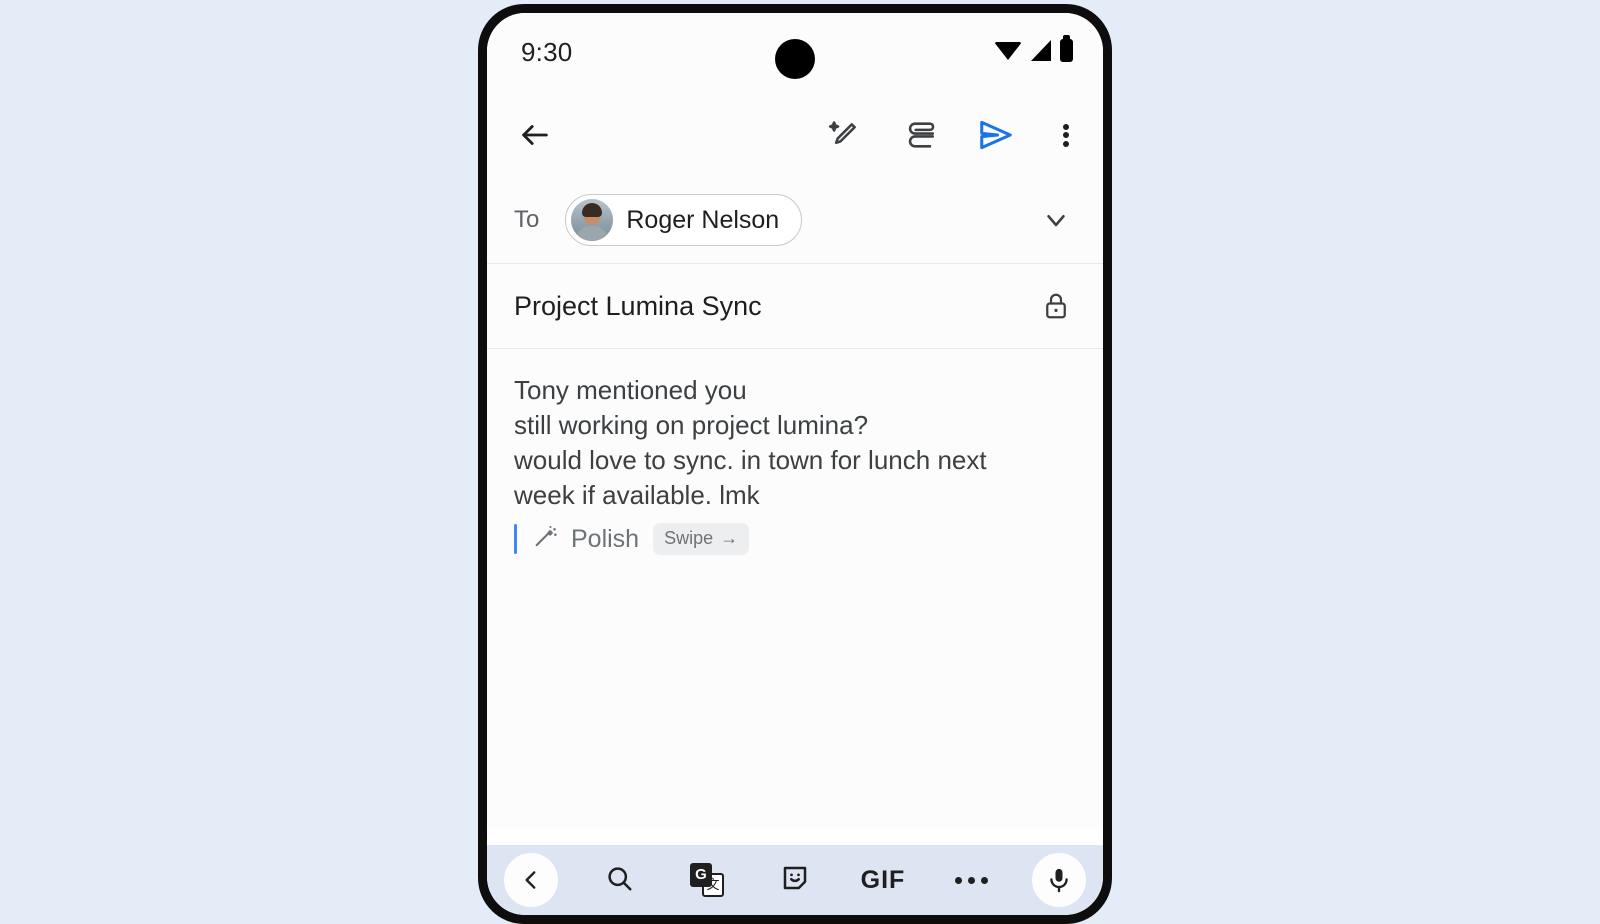 The image size is (1600, 924). I want to click on microphone-icon, so click(1059, 880).